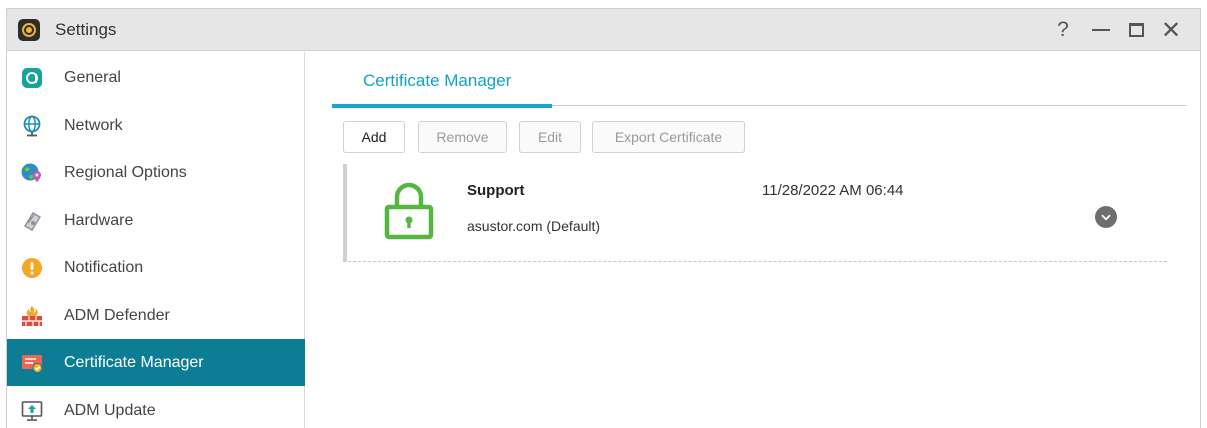 This screenshot has height=428, width=1207. Describe the element at coordinates (117, 315) in the screenshot. I see `sidebar-item-label: ADM Defender` at that location.